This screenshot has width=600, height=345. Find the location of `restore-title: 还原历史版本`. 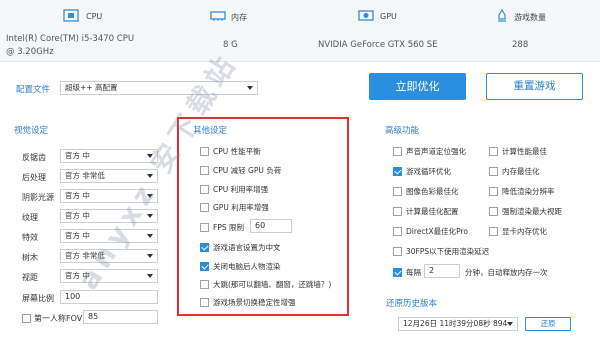

restore-title: 还原历史版本 is located at coordinates (412, 304).